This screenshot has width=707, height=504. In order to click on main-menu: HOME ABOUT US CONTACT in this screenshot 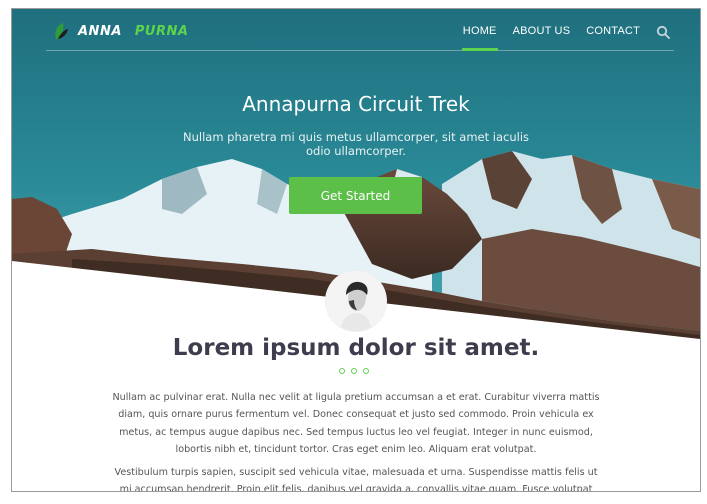, I will do `click(558, 30)`.